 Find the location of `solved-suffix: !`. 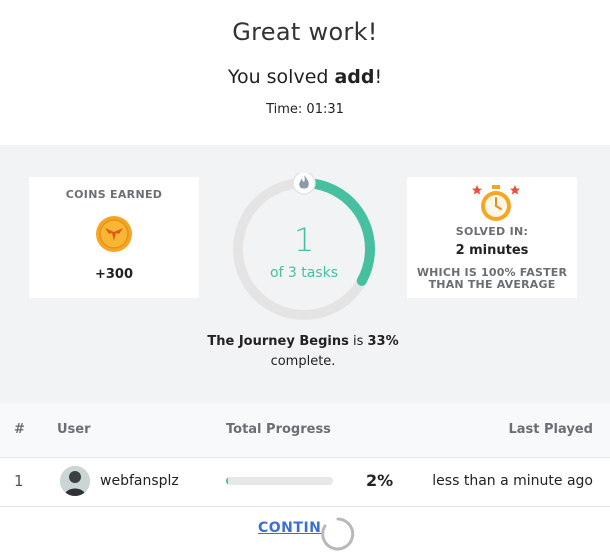

solved-suffix: ! is located at coordinates (378, 77).